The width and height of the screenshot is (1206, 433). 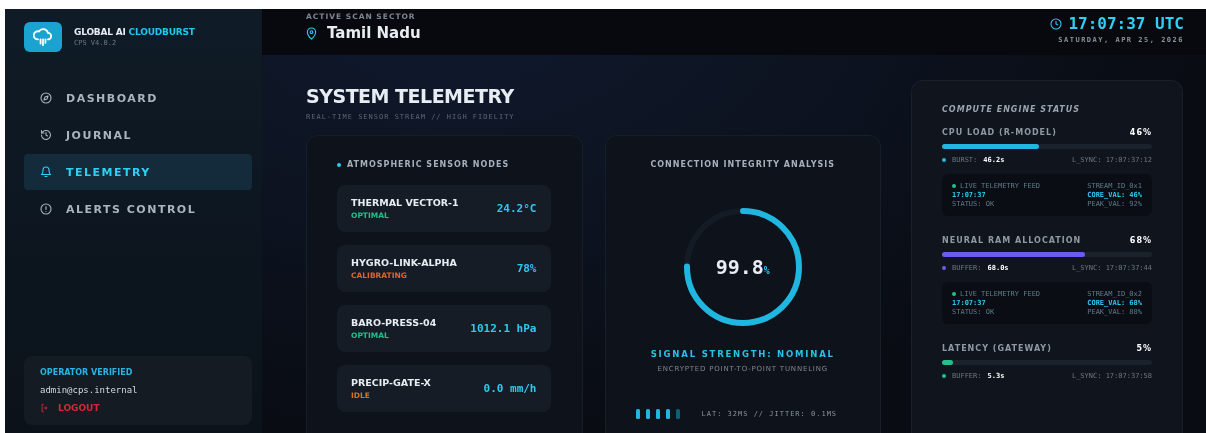 I want to click on integrity-value: 99.8%, so click(x=742, y=267).